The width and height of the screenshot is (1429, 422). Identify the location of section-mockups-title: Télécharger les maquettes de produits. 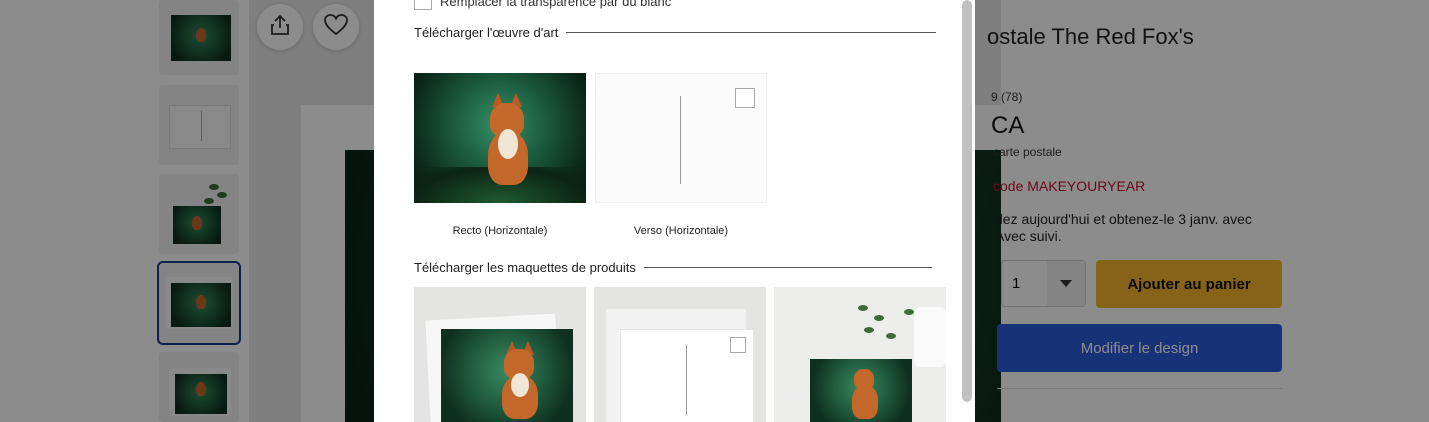
(525, 267).